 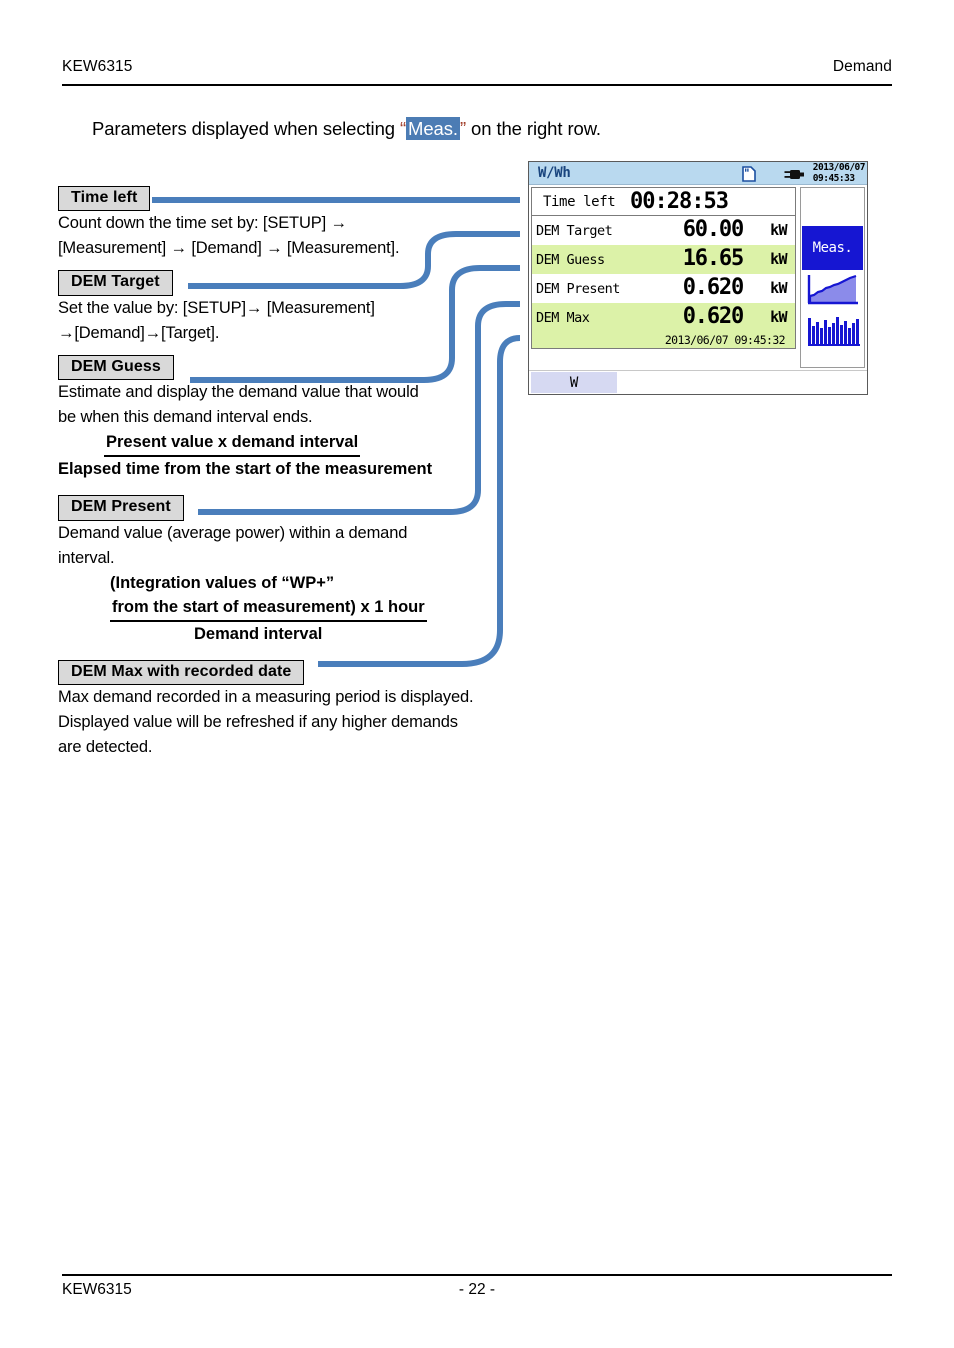 I want to click on lcd-row-time-left: Time left 00:28:53, so click(x=663, y=201).